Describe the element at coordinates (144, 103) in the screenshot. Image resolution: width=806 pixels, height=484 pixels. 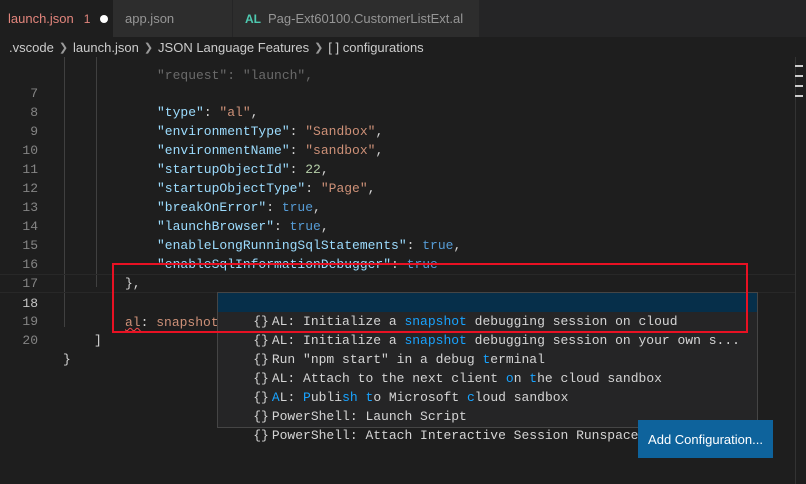
I see `code-line: 7 "type": "al",` at that location.